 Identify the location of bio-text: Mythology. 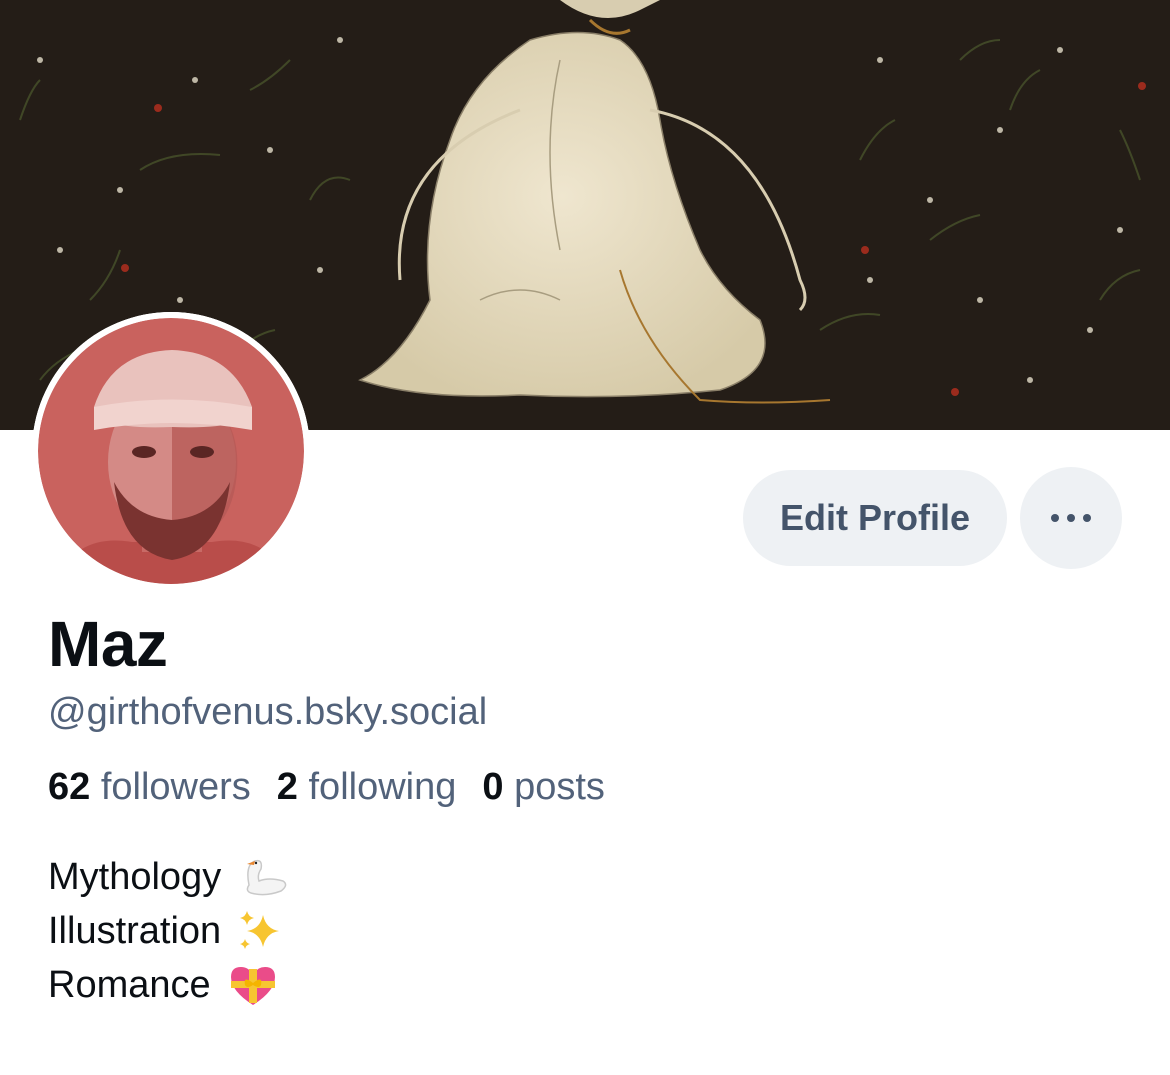
(135, 877).